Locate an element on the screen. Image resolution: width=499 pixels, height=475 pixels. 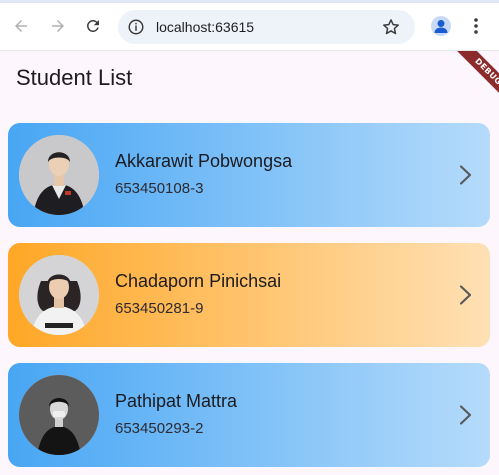
tab-strip is located at coordinates (249, 1).